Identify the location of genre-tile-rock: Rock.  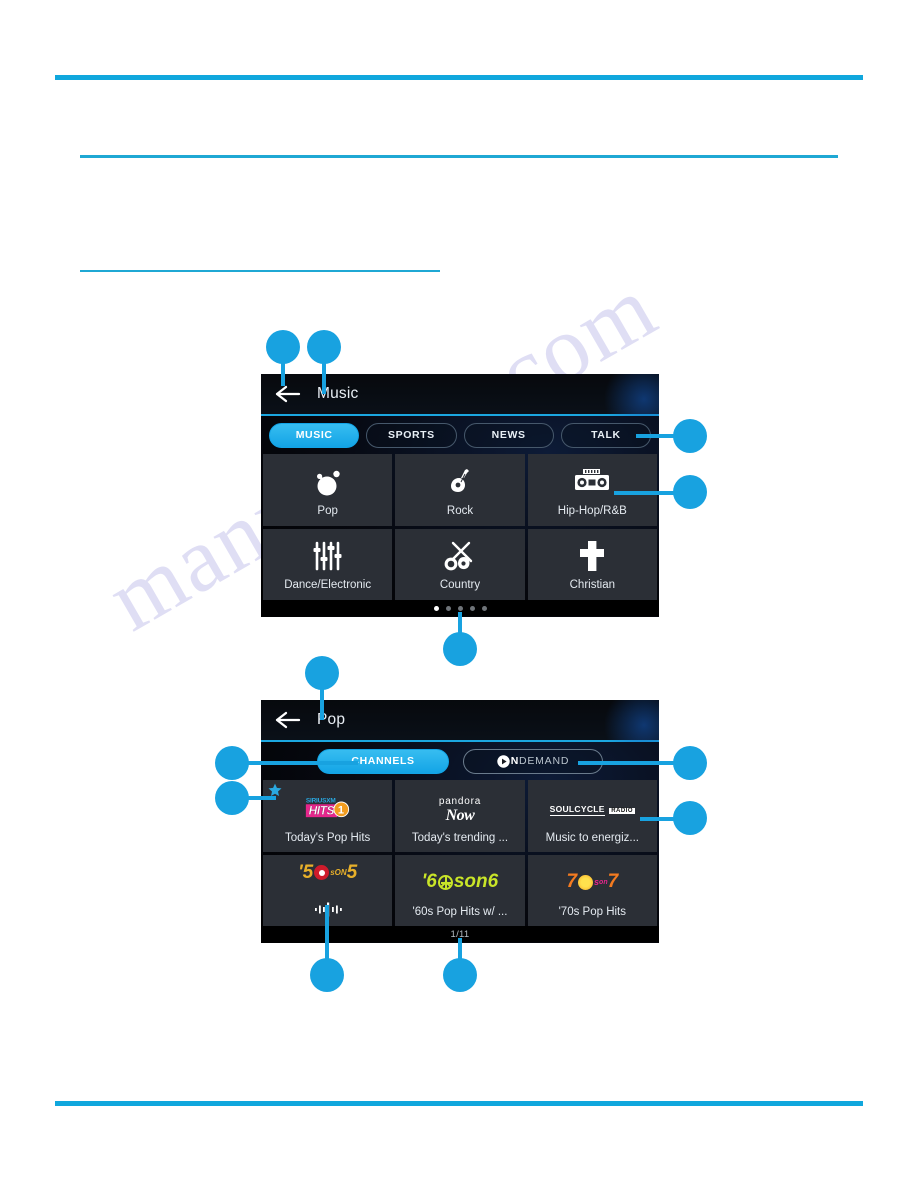
(460, 490).